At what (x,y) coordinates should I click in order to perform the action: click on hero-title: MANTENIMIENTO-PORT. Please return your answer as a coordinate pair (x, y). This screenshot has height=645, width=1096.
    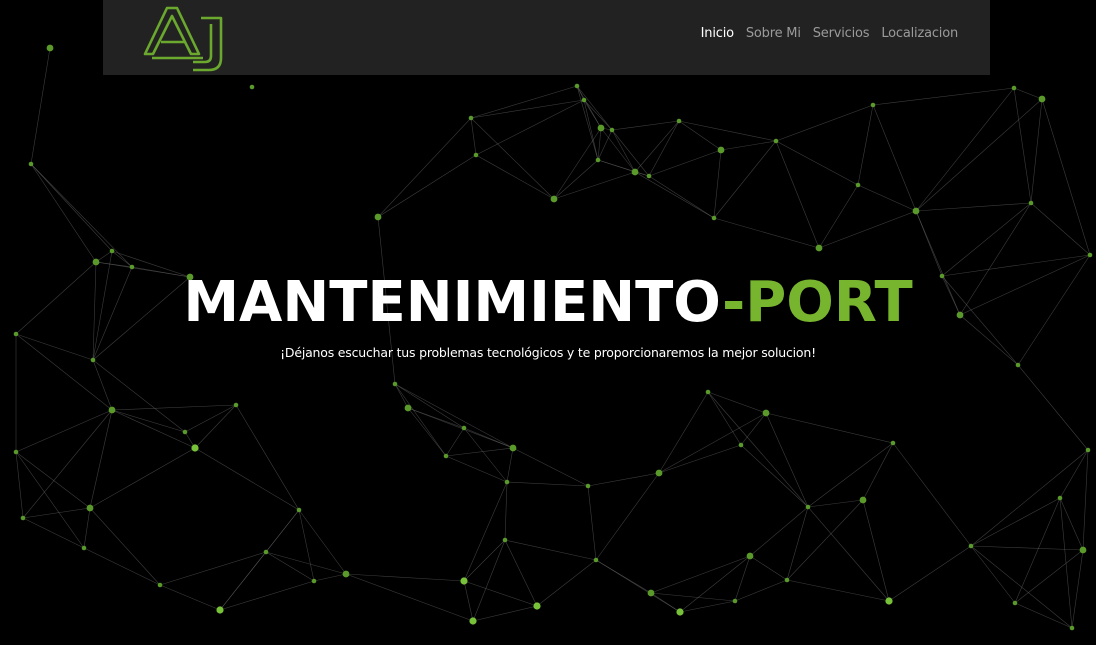
    Looking at the image, I should click on (548, 303).